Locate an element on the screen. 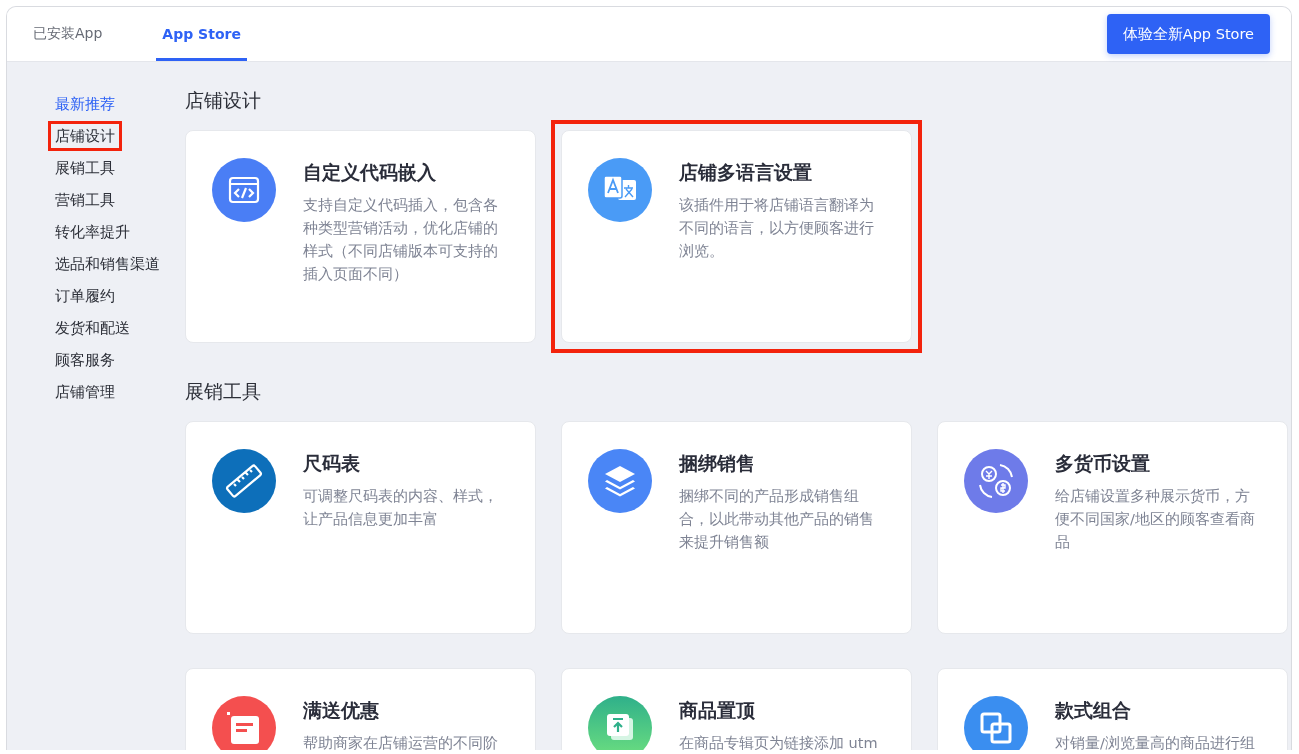 The height and width of the screenshot is (754, 1299). app-card: 款式组合 对销量/浏览量高的商品进行组 is located at coordinates (1112, 709).